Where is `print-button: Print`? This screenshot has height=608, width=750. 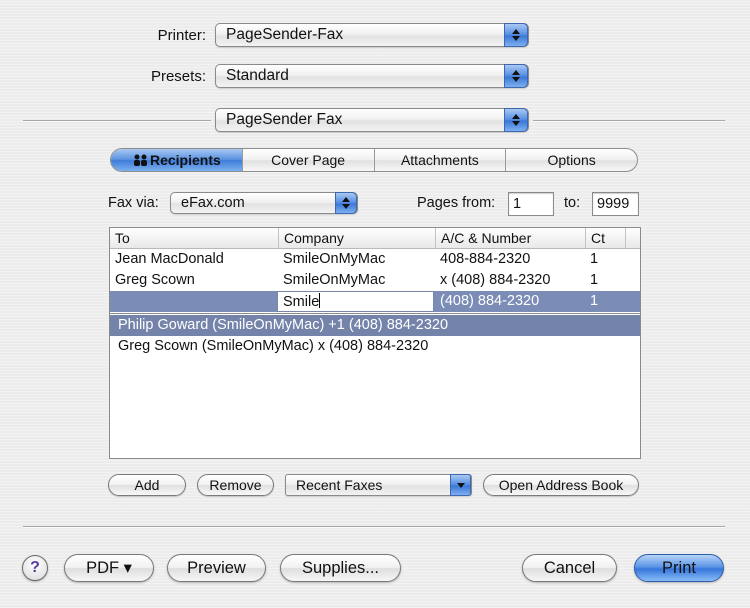 print-button: Print is located at coordinates (679, 568).